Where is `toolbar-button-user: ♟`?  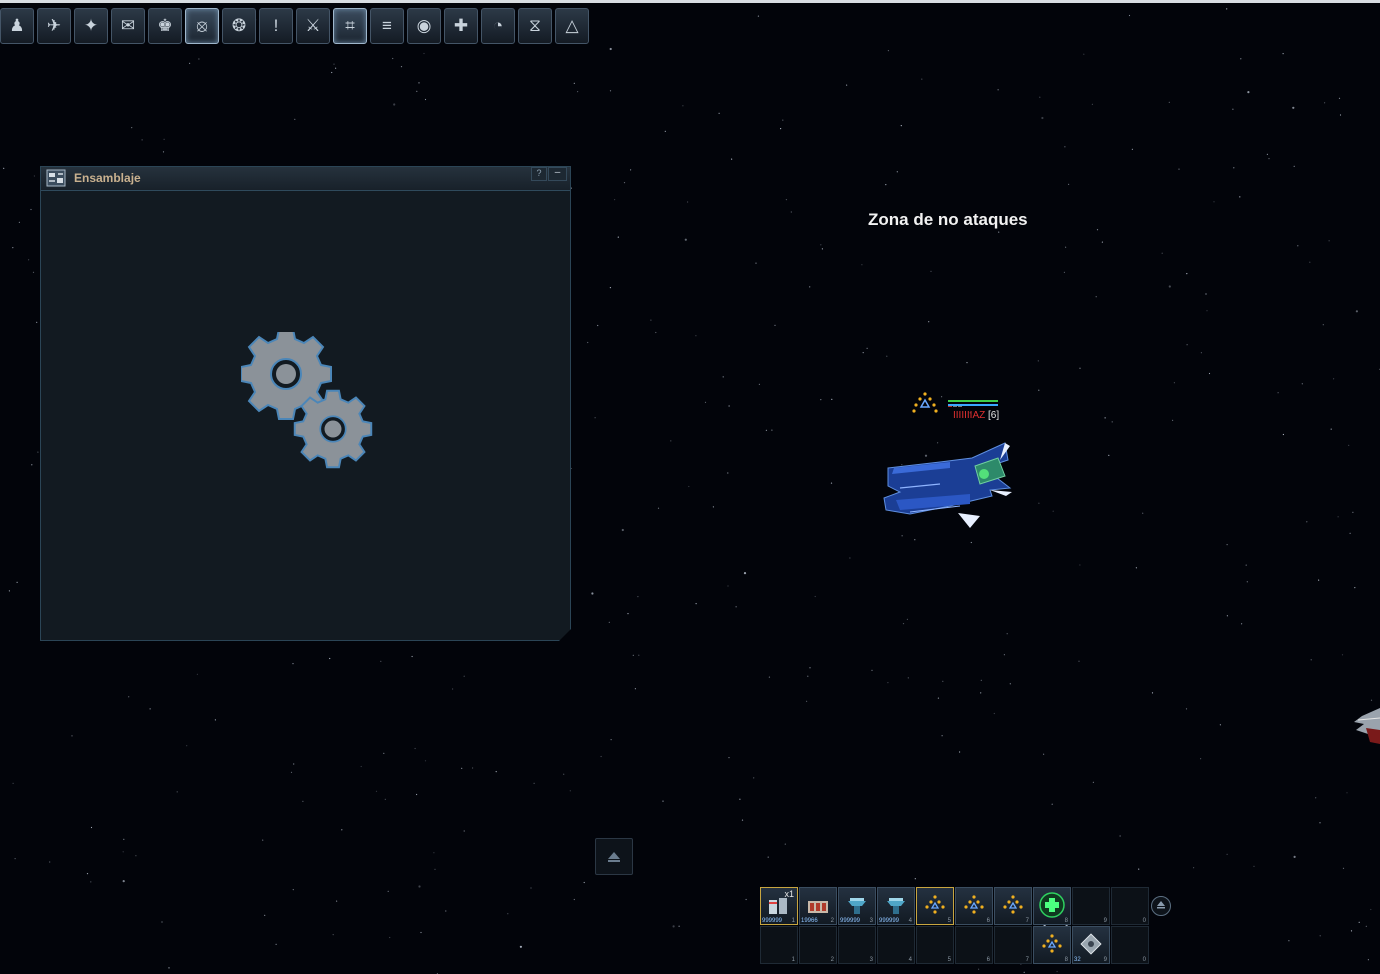 toolbar-button-user: ♟ is located at coordinates (17, 26).